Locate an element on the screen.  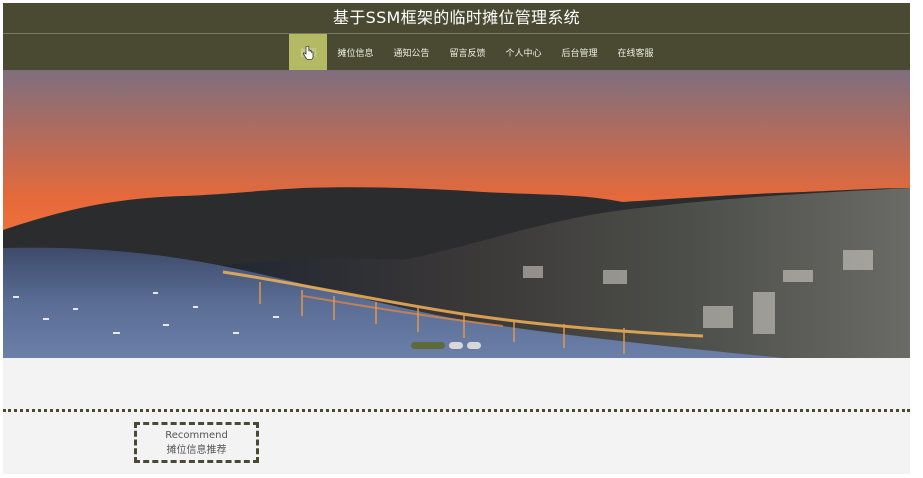
hand-cursor-icon is located at coordinates (308, 53).